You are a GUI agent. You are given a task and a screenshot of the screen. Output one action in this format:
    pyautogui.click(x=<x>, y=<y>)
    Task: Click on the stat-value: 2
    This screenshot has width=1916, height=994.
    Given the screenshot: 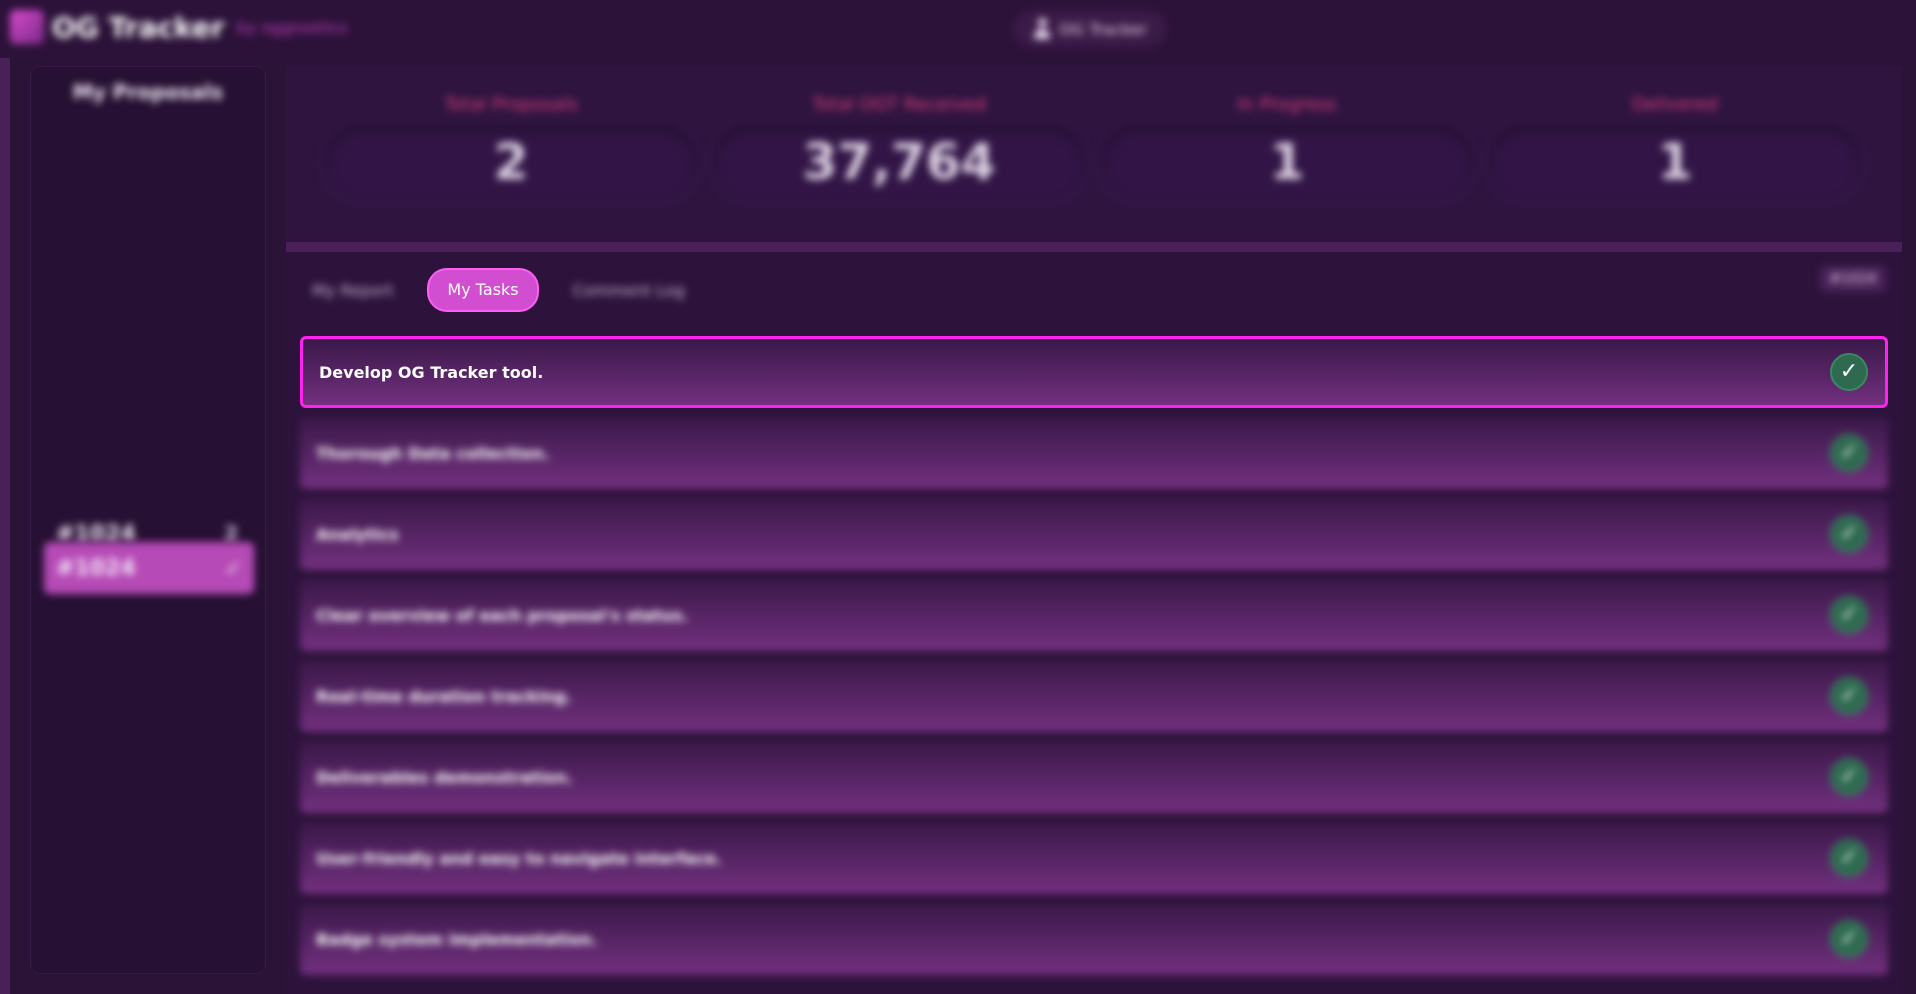 What is the action you would take?
    pyautogui.click(x=511, y=162)
    